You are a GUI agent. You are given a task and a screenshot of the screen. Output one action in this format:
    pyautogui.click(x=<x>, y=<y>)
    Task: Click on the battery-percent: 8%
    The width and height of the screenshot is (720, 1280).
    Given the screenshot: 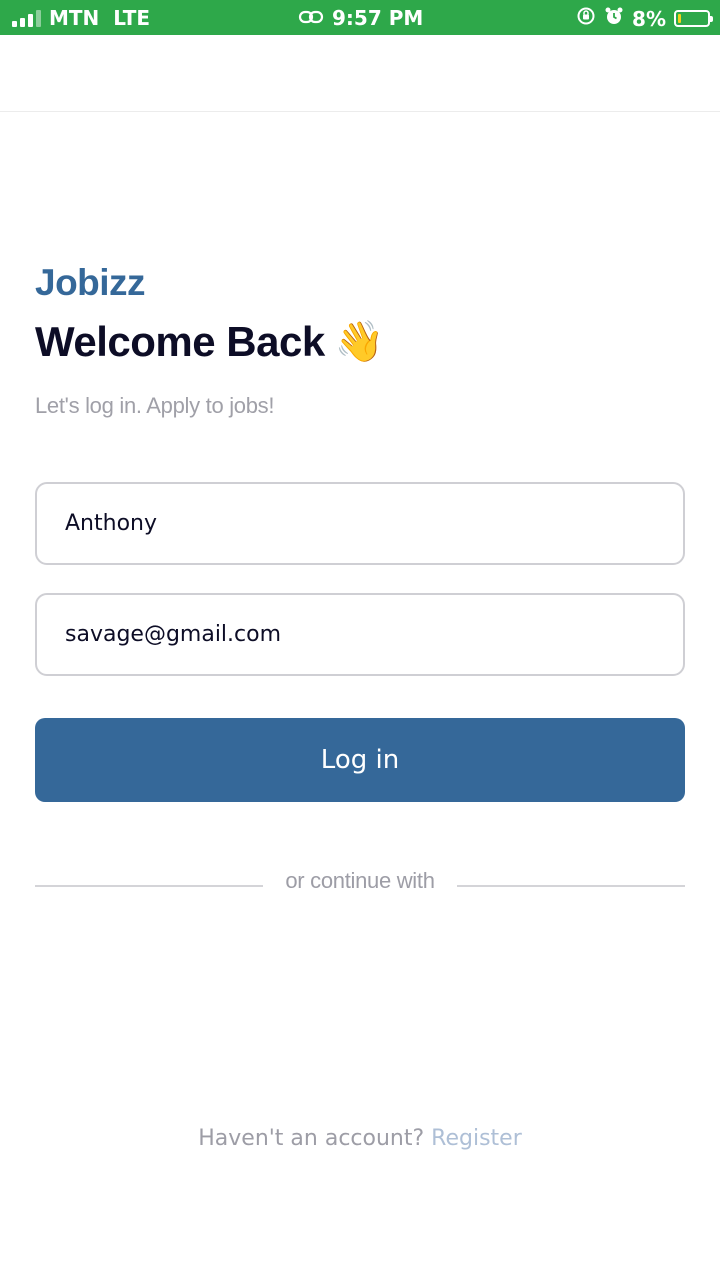 What is the action you would take?
    pyautogui.click(x=649, y=18)
    